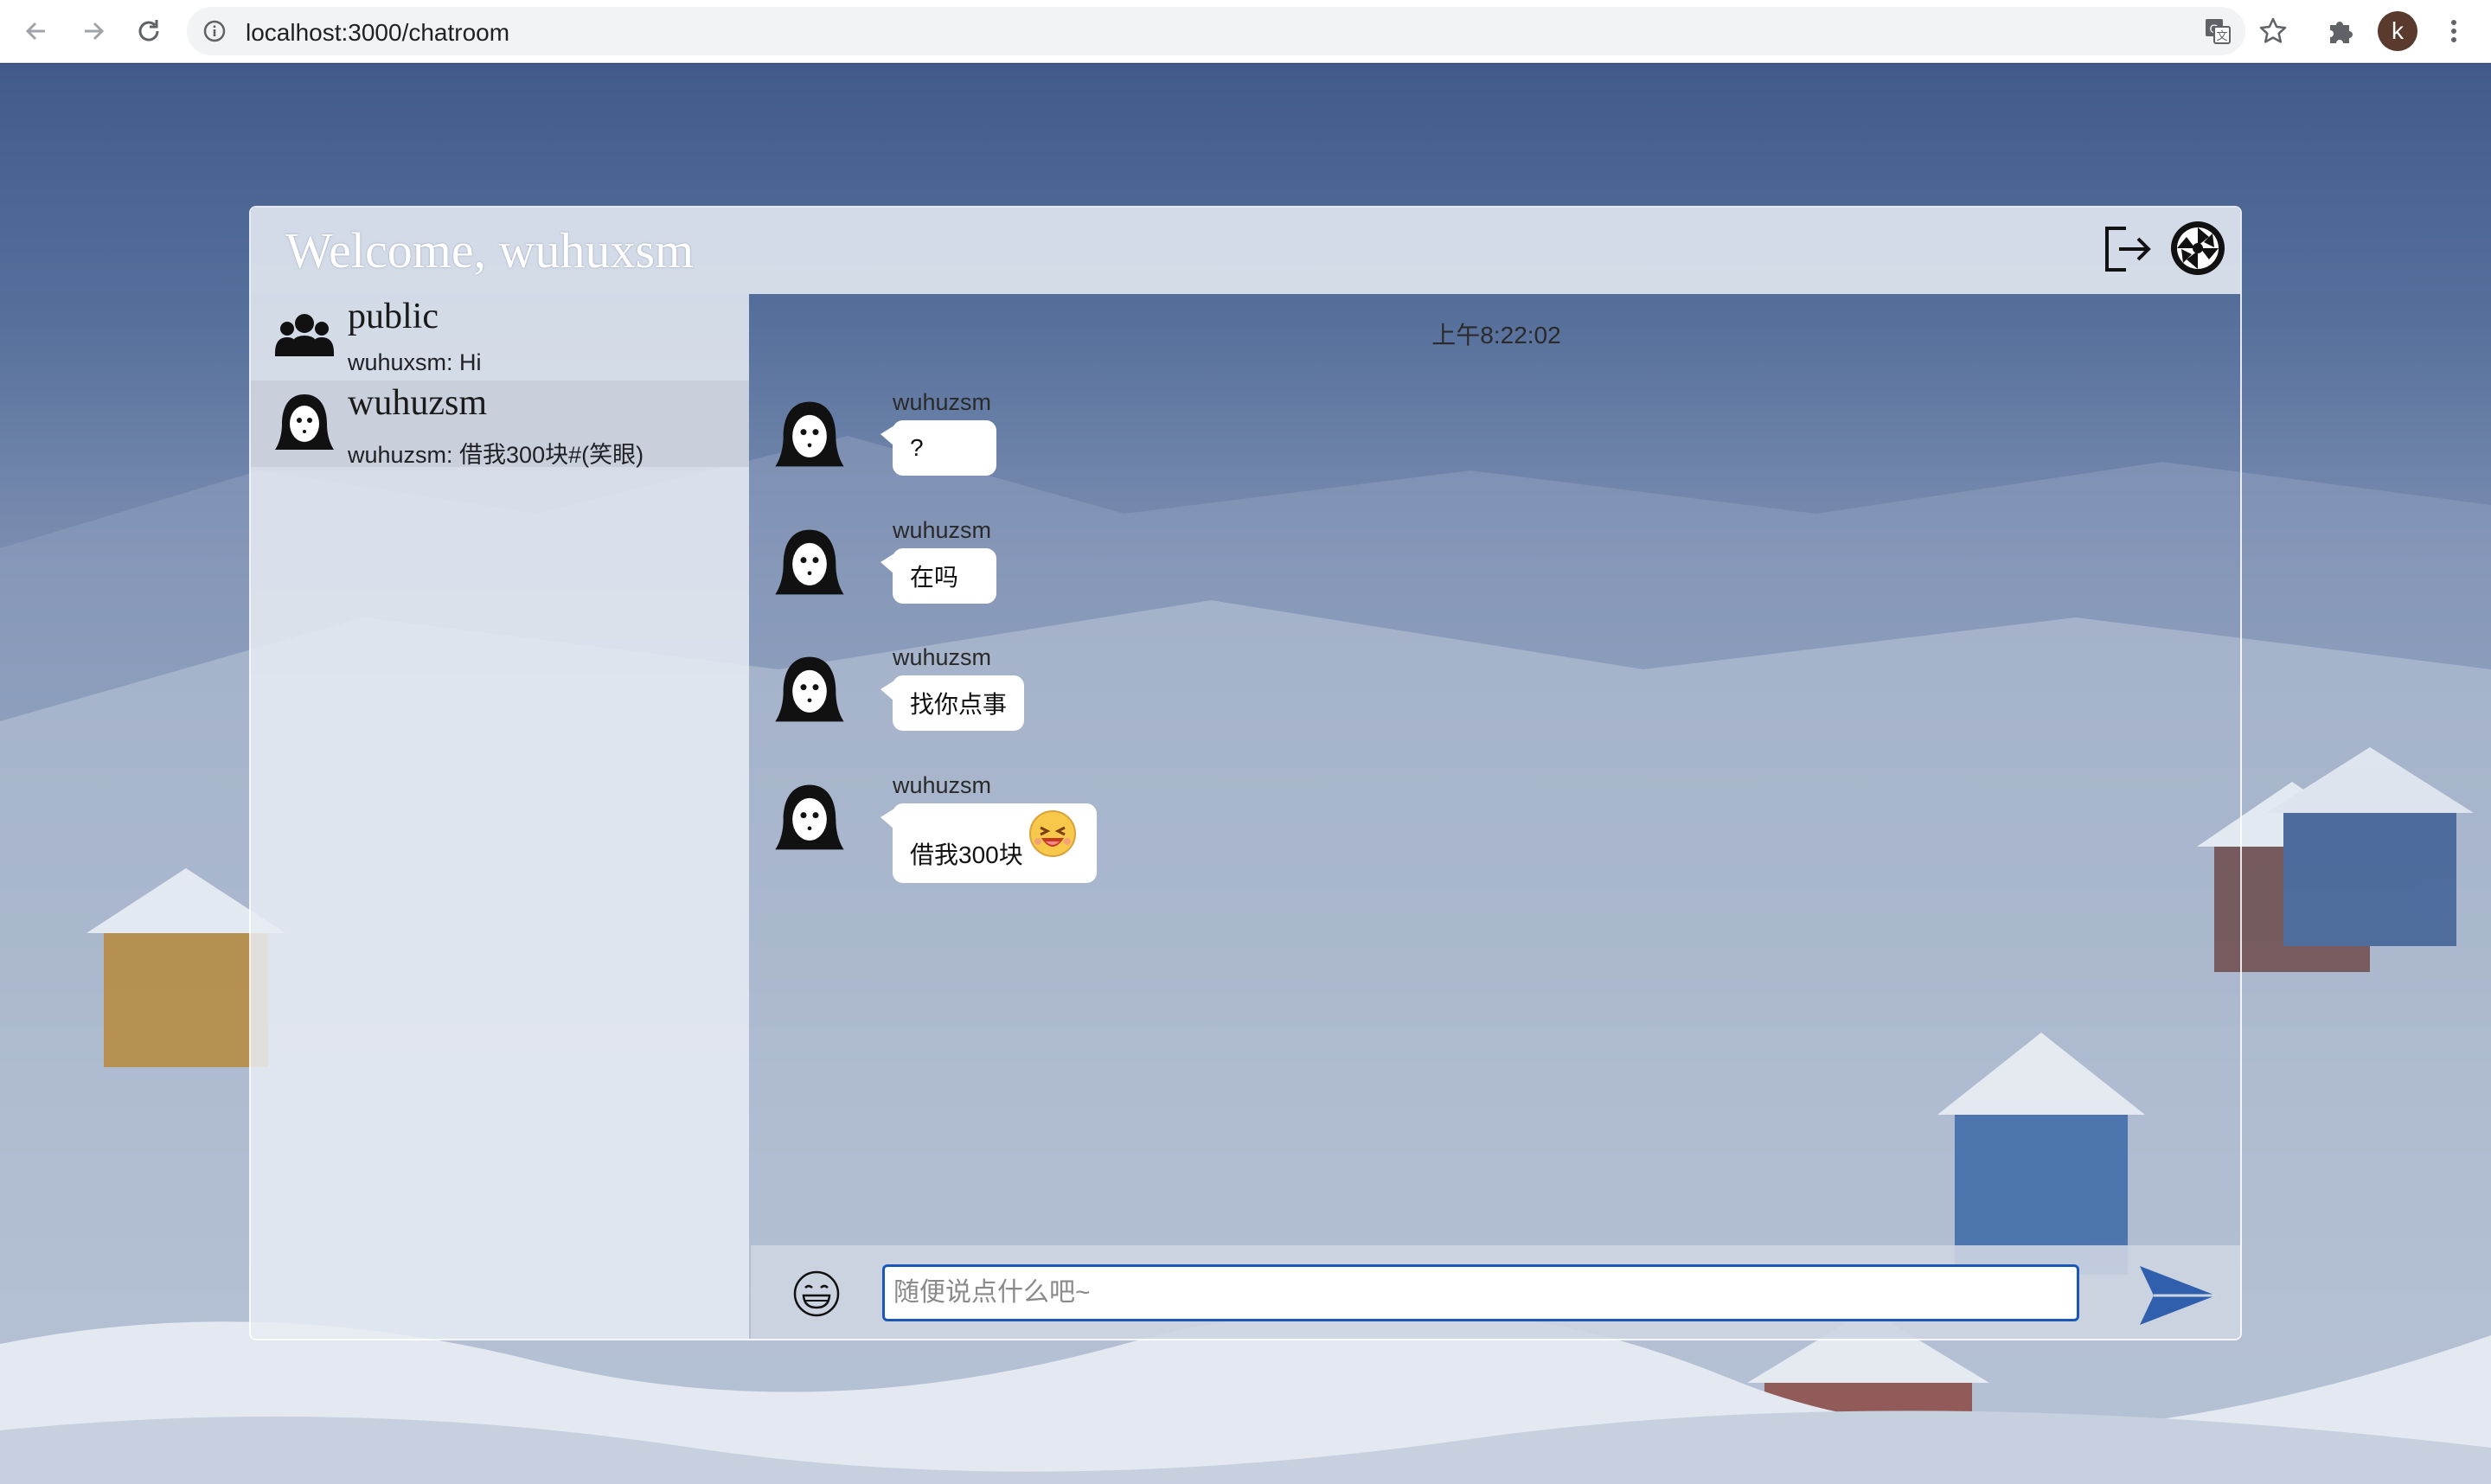  I want to click on group-icon, so click(304, 335).